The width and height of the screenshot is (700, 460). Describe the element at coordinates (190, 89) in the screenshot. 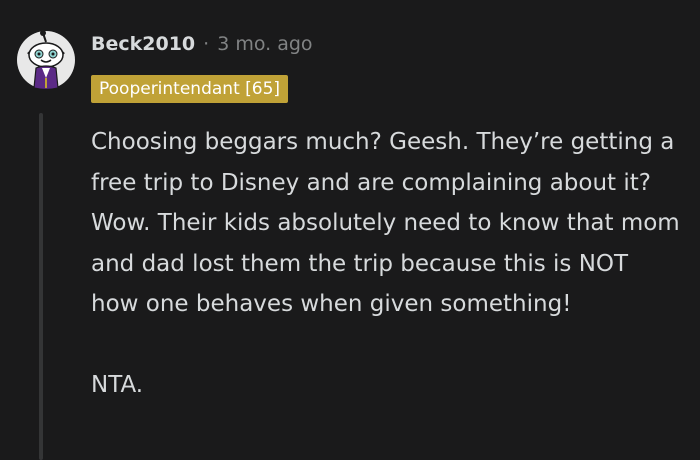

I see `user-flair: Pooperintendant [65]` at that location.